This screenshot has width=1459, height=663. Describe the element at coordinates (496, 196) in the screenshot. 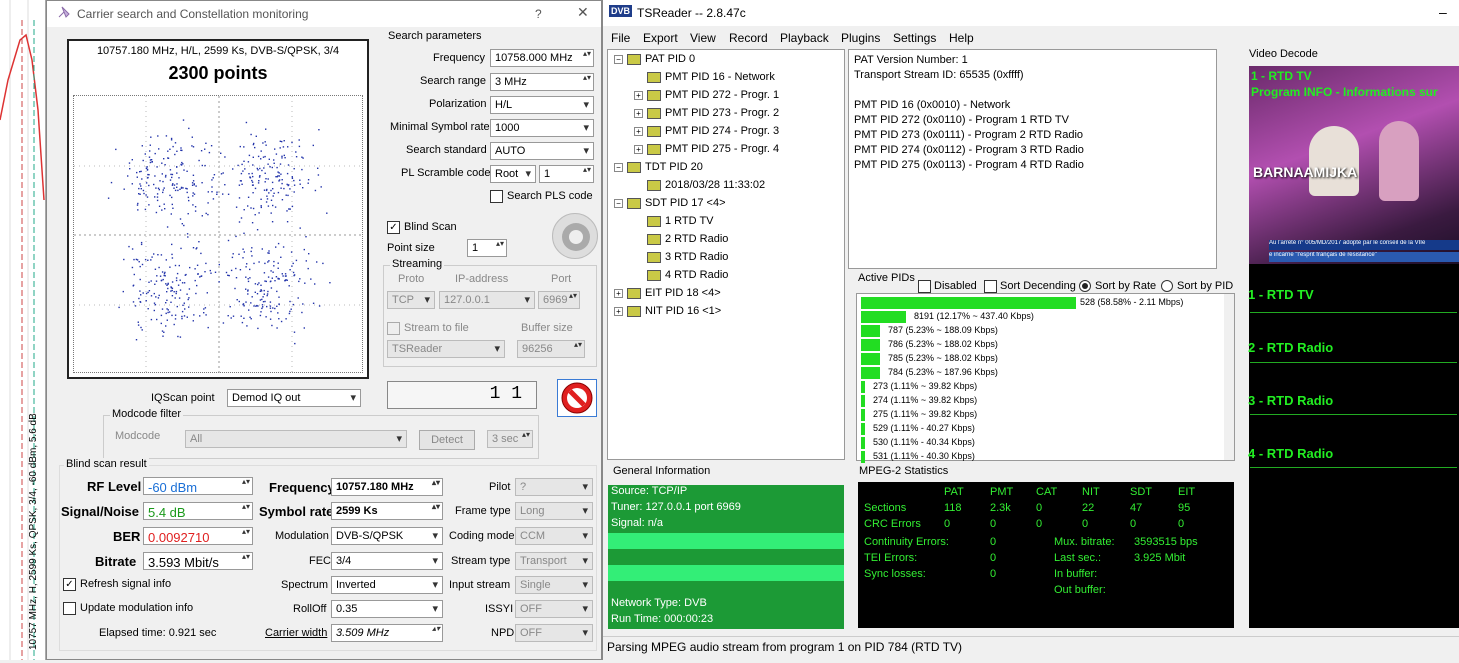

I see `search-pls-checkbox` at that location.